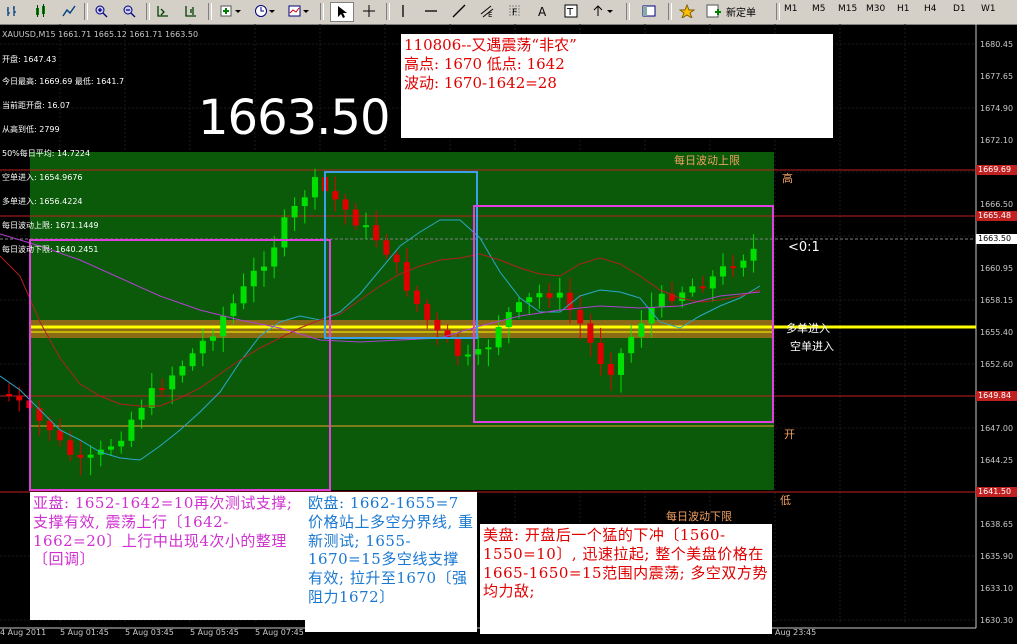  What do you see at coordinates (431, 11) in the screenshot?
I see `horizontal-line-icon` at bounding box center [431, 11].